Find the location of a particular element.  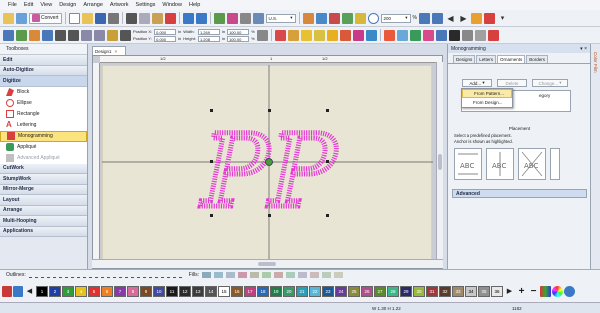

stitch-view-icon is located at coordinates (219, 18).